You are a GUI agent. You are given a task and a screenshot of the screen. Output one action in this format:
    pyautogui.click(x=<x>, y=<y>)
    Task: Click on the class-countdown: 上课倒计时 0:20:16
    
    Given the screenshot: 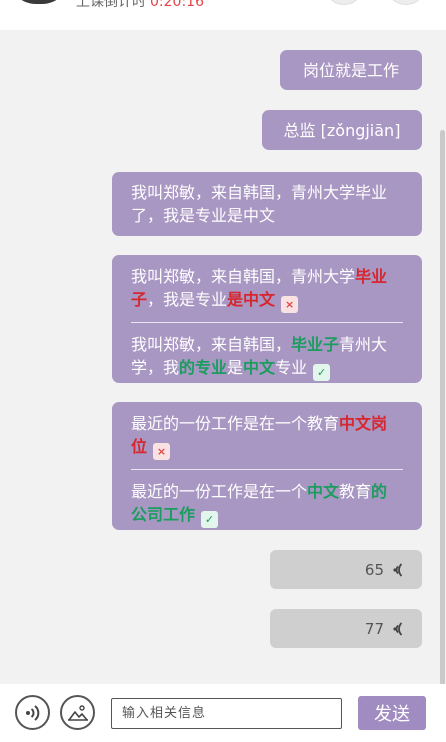 What is the action you would take?
    pyautogui.click(x=140, y=5)
    